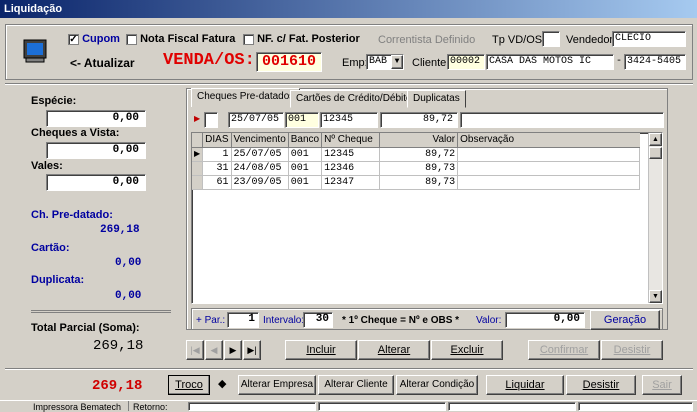 The image size is (697, 412). Describe the element at coordinates (351, 168) in the screenshot. I see `cell-cheque: 12346` at that location.